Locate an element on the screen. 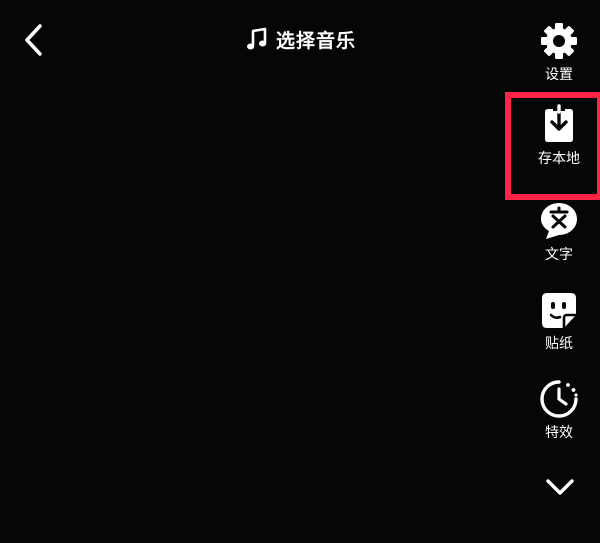 The height and width of the screenshot is (543, 600). effects-button: 特效 is located at coordinates (559, 410).